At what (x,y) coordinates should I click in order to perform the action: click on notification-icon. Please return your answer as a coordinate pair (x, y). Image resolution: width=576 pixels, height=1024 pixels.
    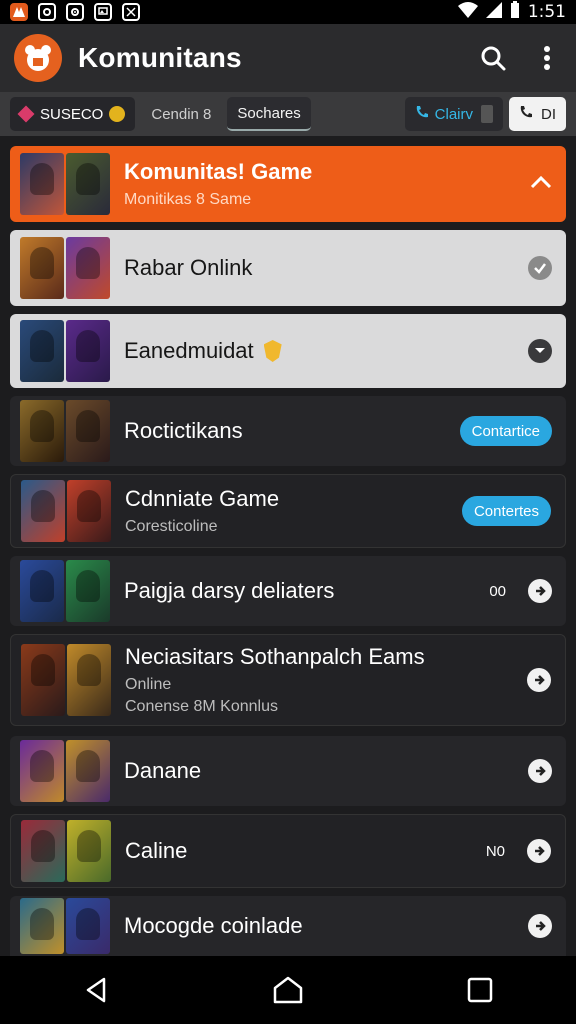
    Looking at the image, I should click on (19, 12).